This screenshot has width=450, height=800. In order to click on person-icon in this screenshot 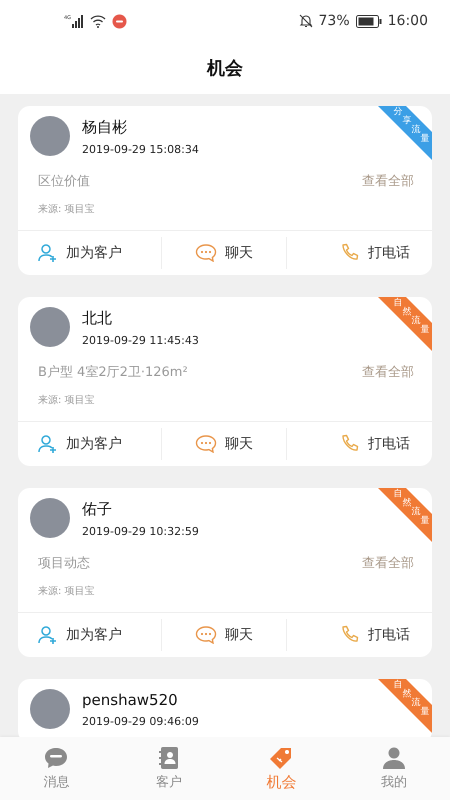, I will do `click(394, 758)`.